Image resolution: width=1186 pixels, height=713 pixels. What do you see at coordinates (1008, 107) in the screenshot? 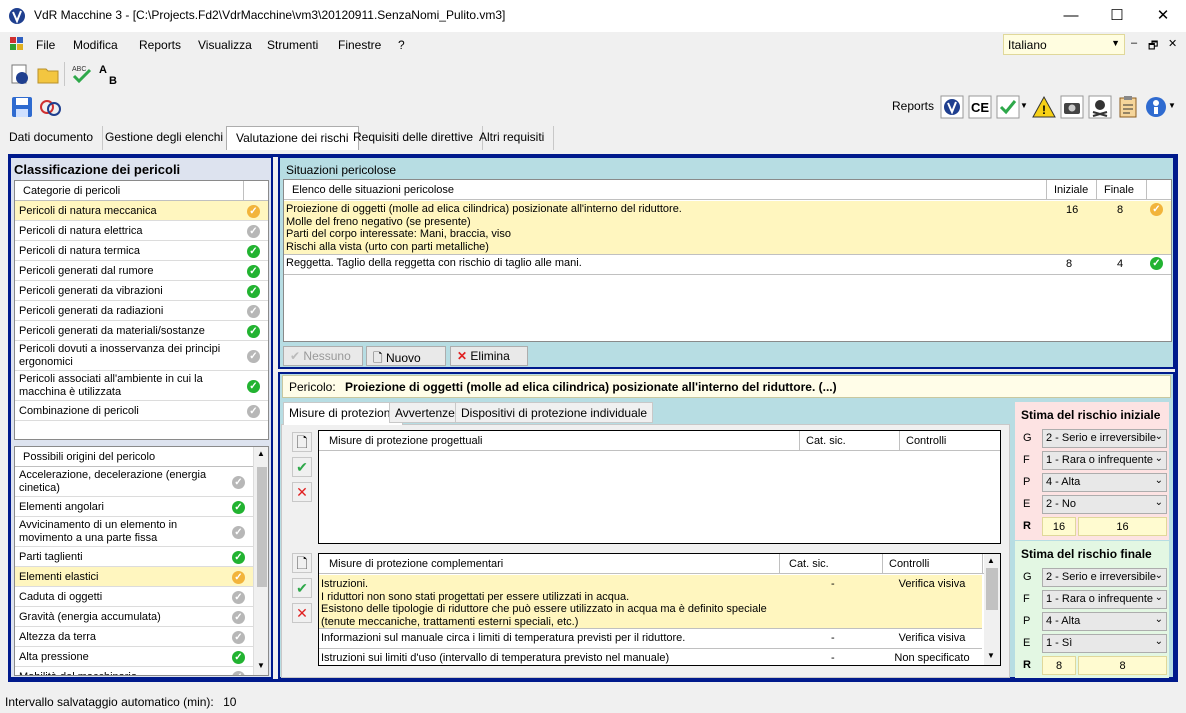
I see `checklist-icon` at bounding box center [1008, 107].